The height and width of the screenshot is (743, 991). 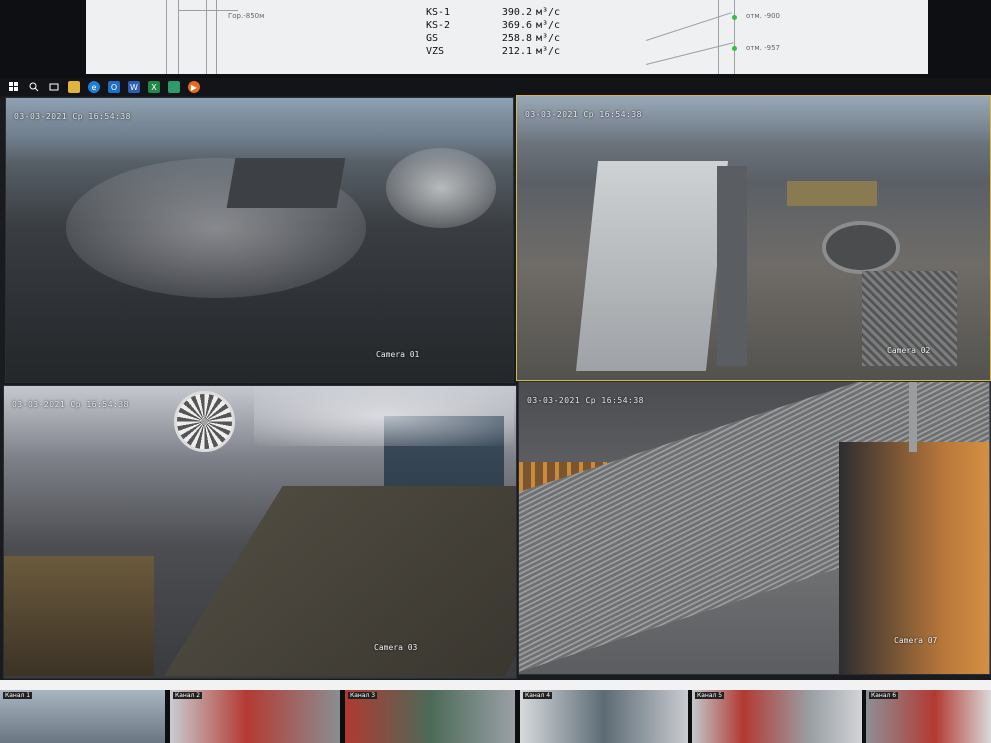 I want to click on flow-name: VZS, so click(x=435, y=51).